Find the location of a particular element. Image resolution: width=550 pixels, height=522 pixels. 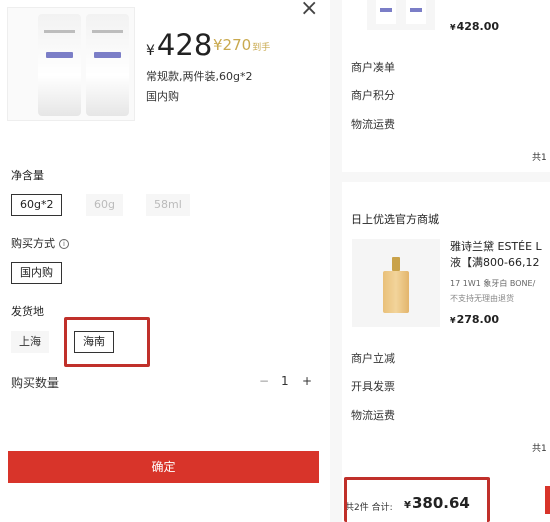

selected-spec: 常规款,两件装,60g*2 is located at coordinates (199, 76).